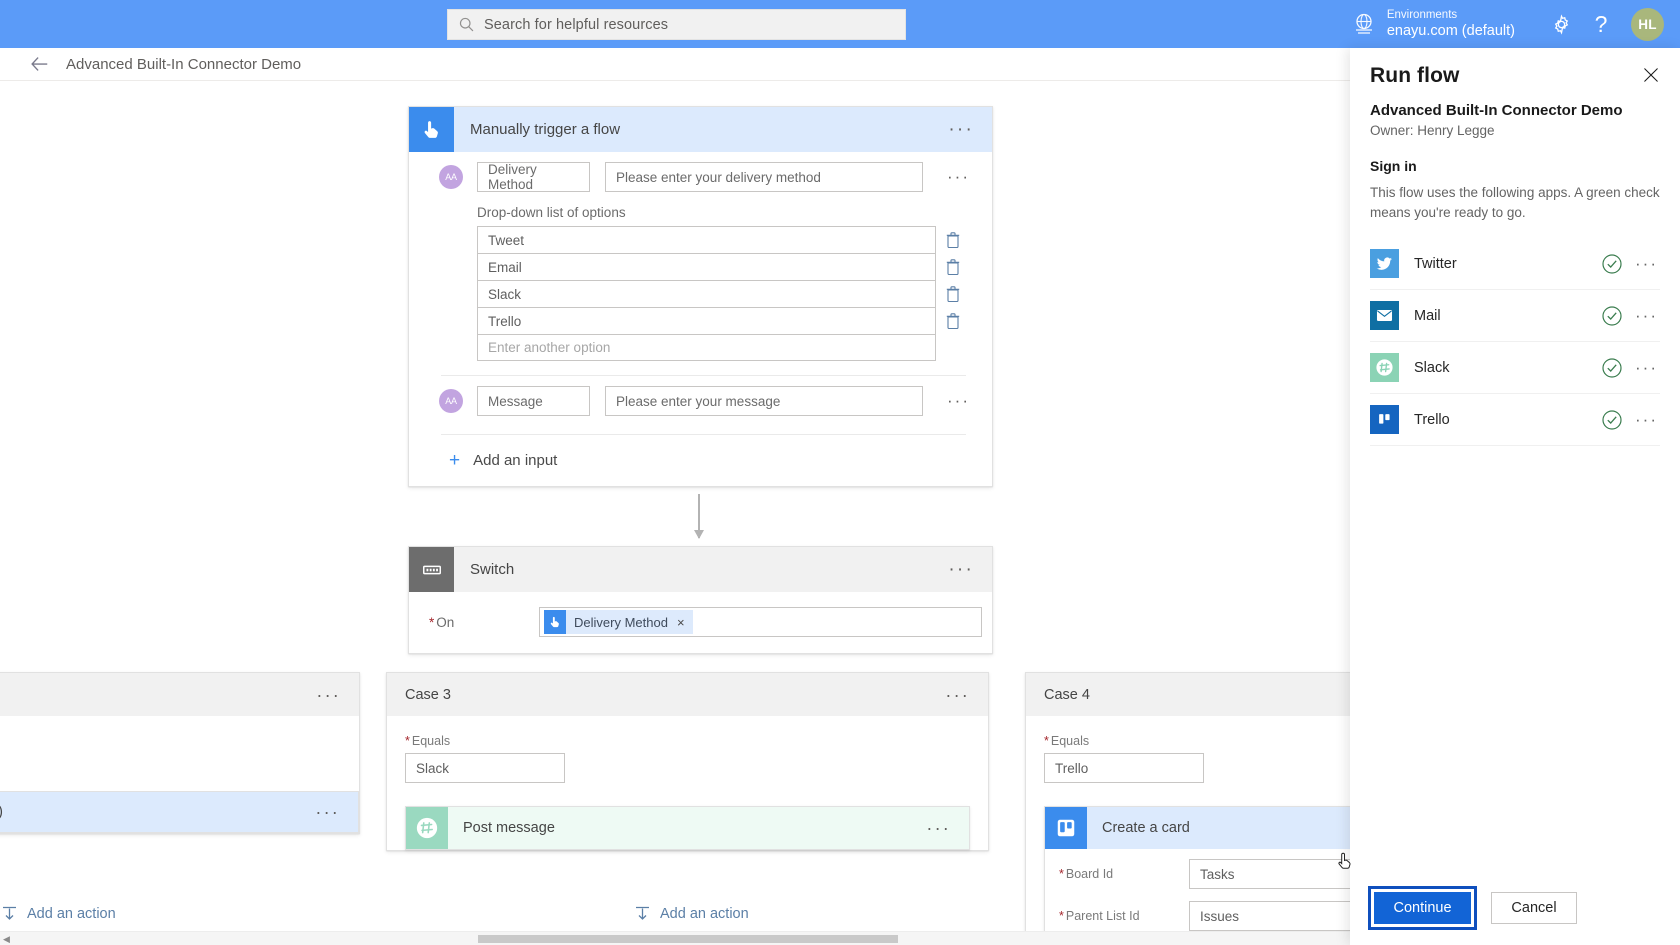  What do you see at coordinates (687, 741) in the screenshot?
I see `equals-label: * Equals` at bounding box center [687, 741].